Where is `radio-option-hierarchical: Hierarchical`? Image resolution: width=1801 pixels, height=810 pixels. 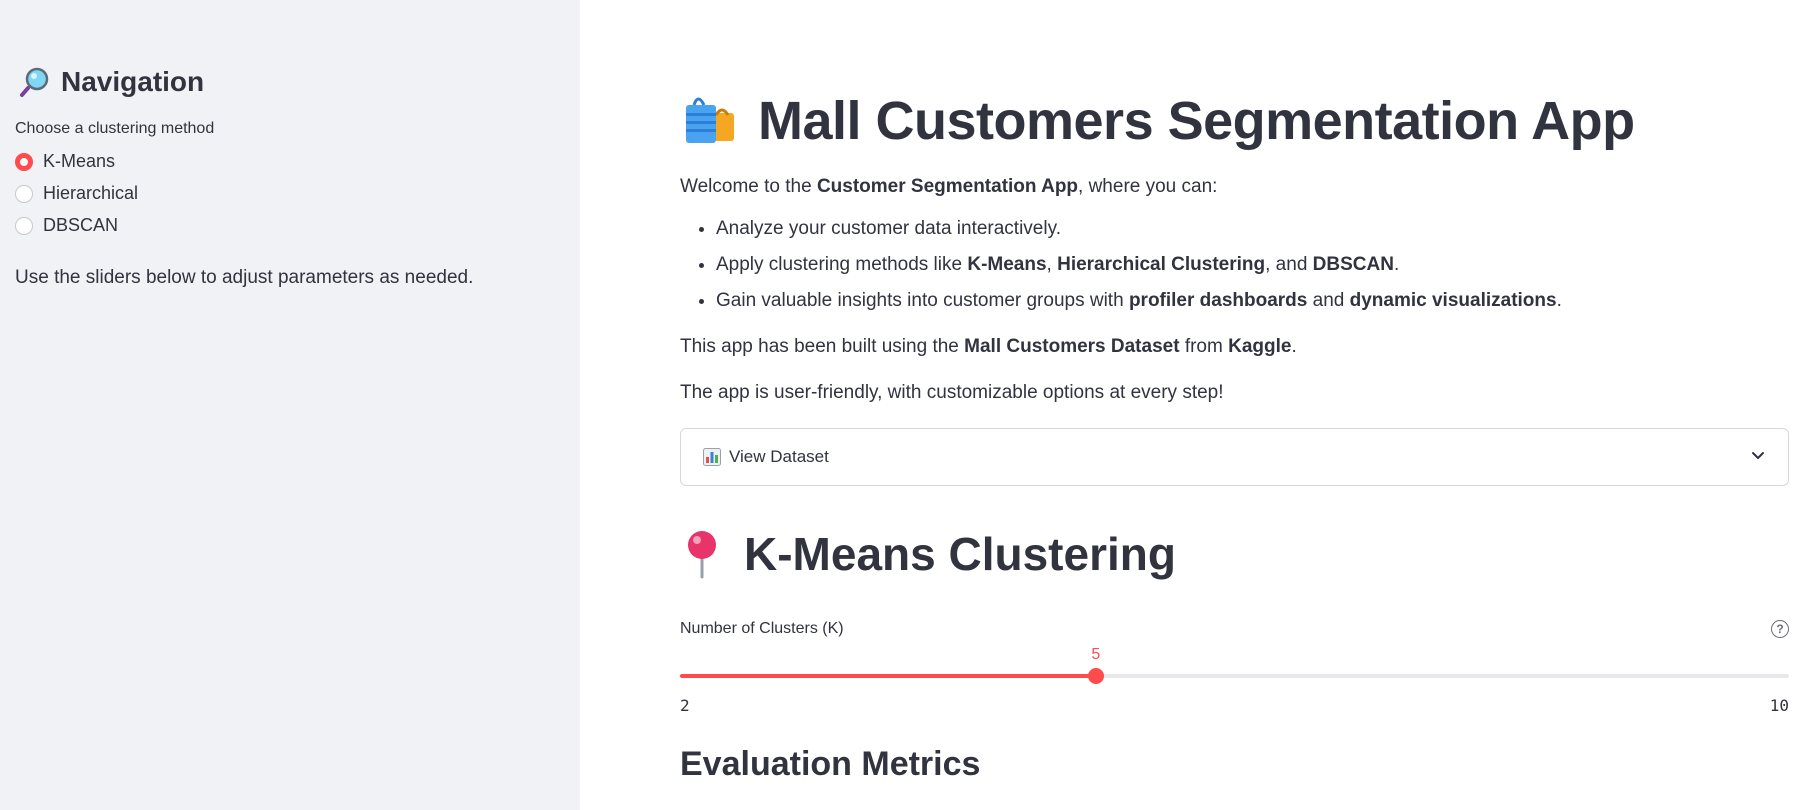
radio-option-hierarchical: Hierarchical is located at coordinates (290, 193).